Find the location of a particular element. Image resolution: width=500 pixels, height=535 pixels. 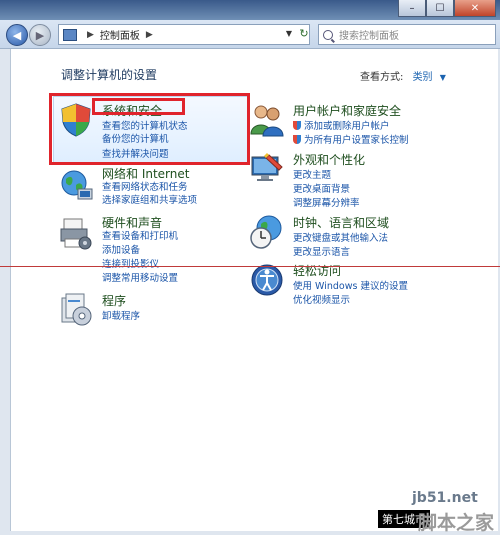

link-homegroup-sharing: 选择家庭组和共享选项 is located at coordinates (149, 199).